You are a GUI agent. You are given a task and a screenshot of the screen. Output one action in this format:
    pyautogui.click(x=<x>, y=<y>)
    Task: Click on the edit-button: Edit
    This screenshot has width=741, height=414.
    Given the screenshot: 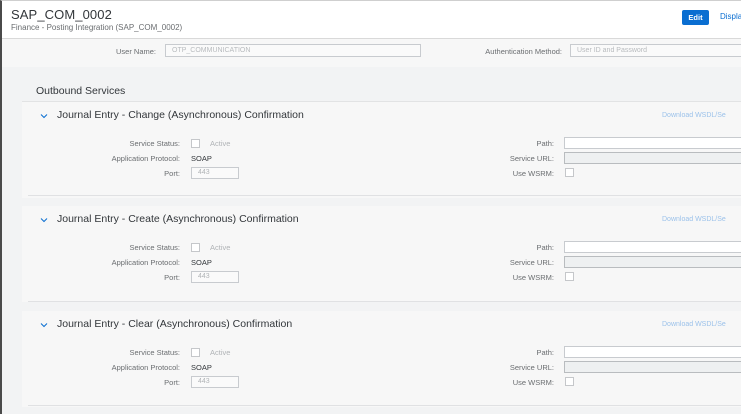 What is the action you would take?
    pyautogui.click(x=695, y=17)
    